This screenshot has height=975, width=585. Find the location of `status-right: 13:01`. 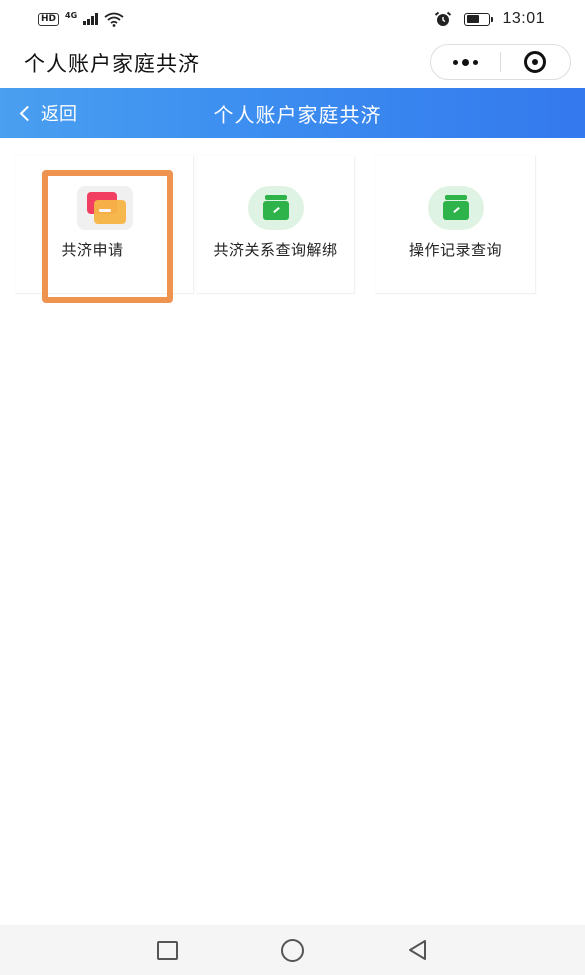

status-right: 13:01 is located at coordinates (489, 19).